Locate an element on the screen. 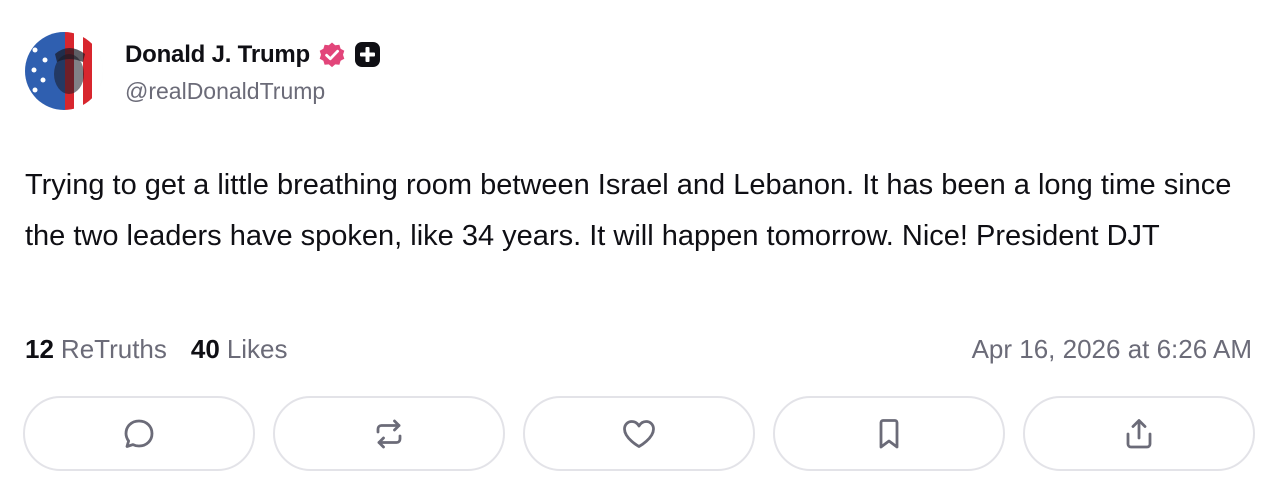 The image size is (1280, 493). retruths-stat: 12 ReTruths is located at coordinates (96, 349).